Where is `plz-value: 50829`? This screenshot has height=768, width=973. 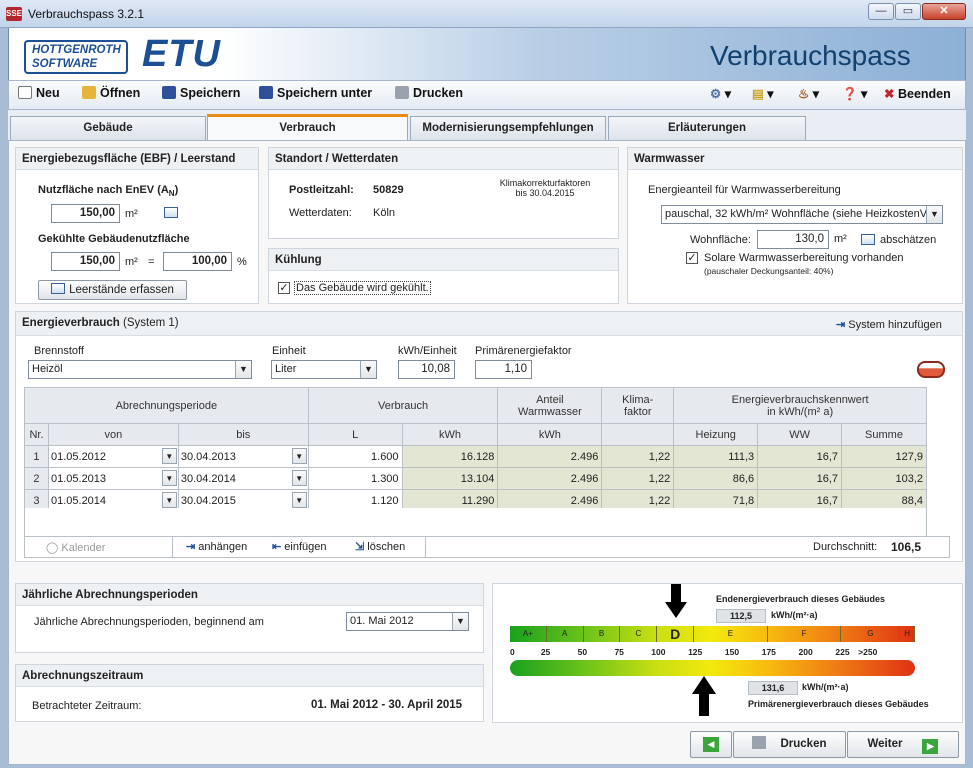
plz-value: 50829 is located at coordinates (388, 190).